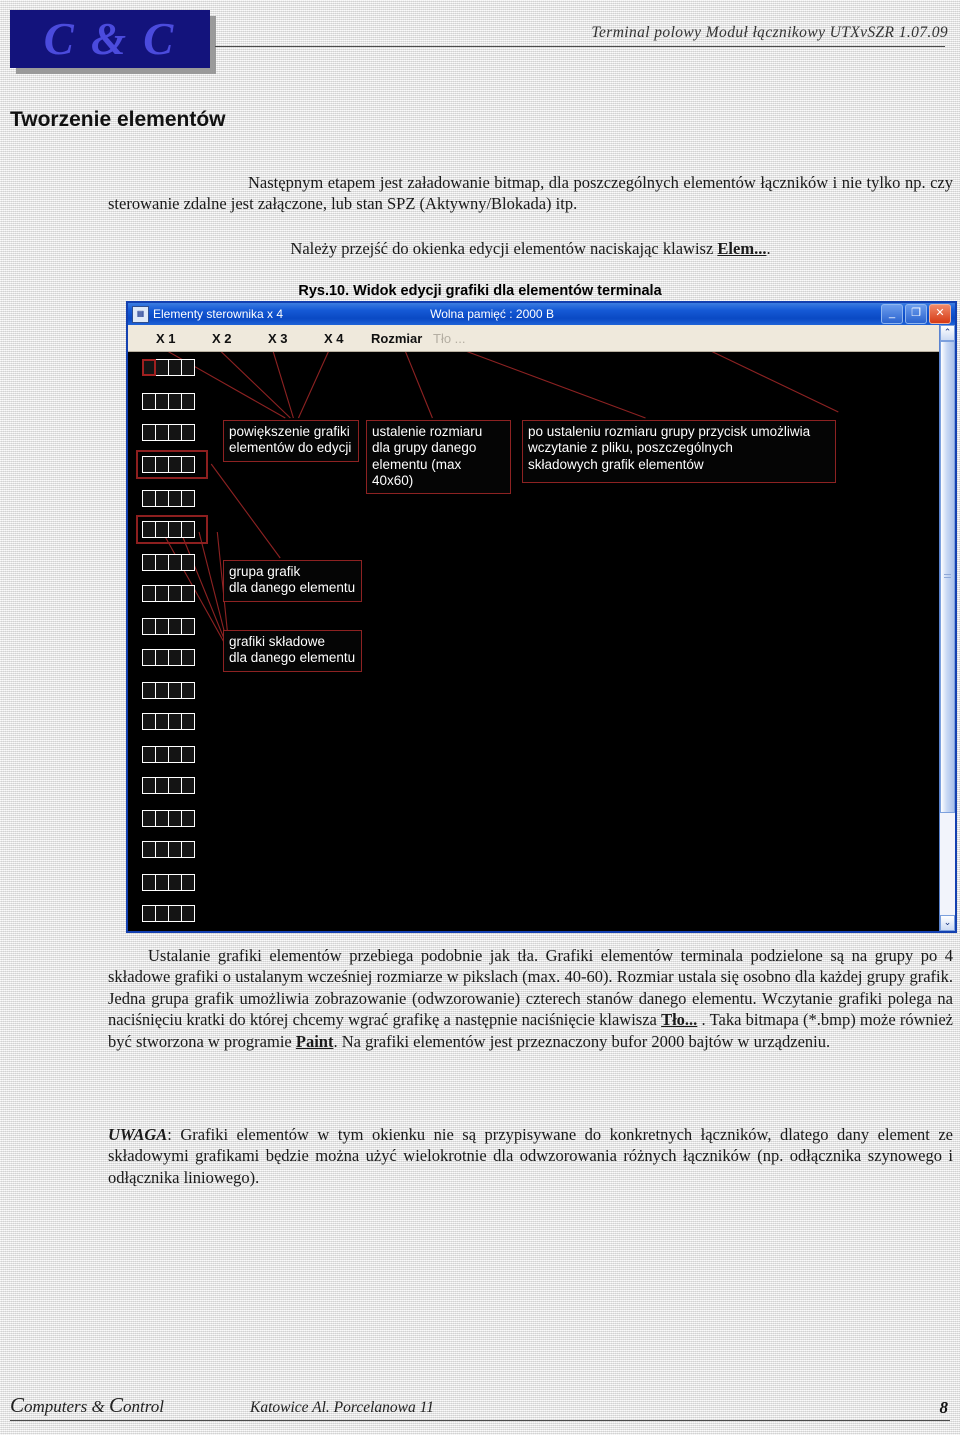  I want to click on zoom-x1-button: X 1, so click(166, 338).